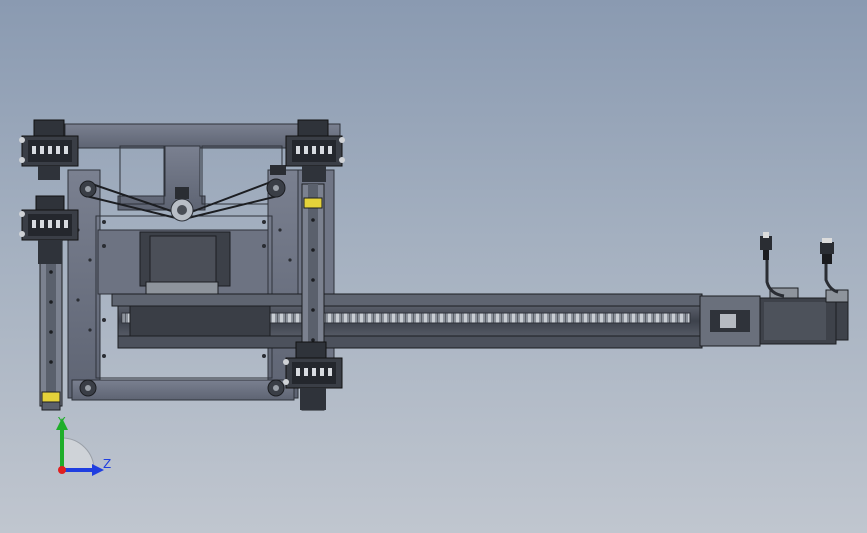 Image resolution: width=867 pixels, height=533 pixels. Describe the element at coordinates (276, 388) in the screenshot. I see `idler-pulley-bottom-right` at that location.